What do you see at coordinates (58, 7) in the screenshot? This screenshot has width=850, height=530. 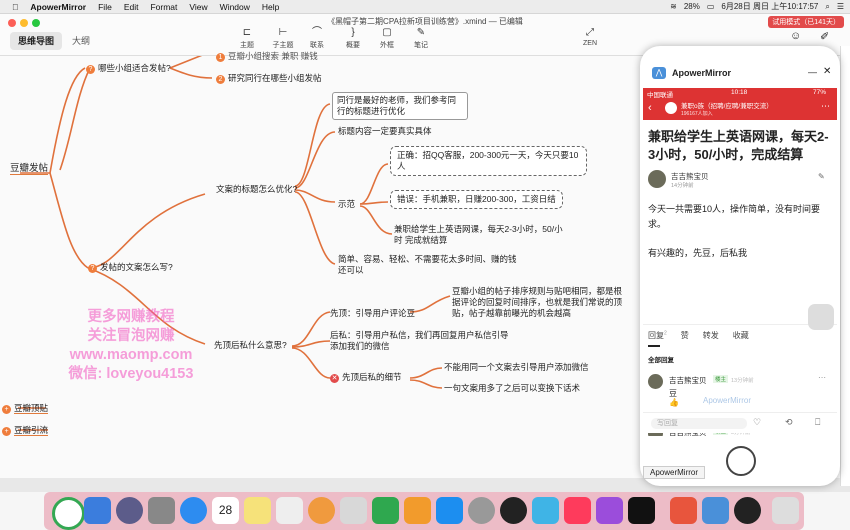 I see `menu-app-name: ApowerMirror` at bounding box center [58, 7].